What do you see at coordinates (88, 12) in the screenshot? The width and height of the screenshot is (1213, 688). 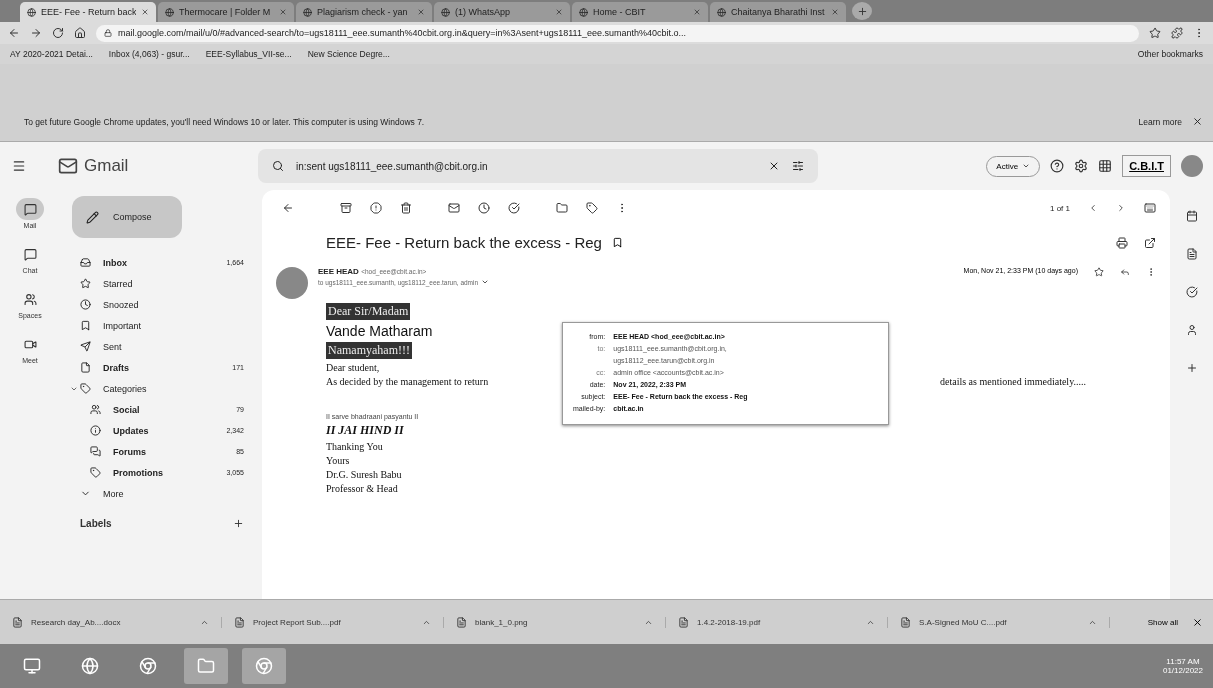 I see `browser-tab: EEE- Fee - Return back` at bounding box center [88, 12].